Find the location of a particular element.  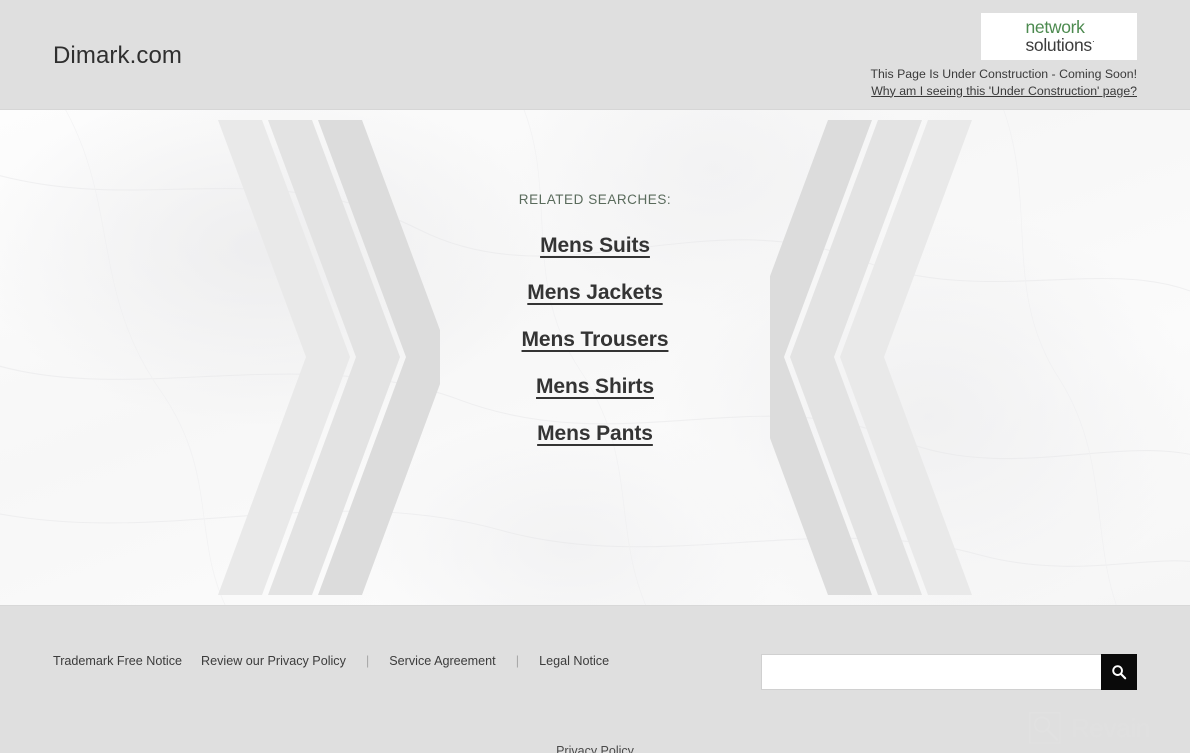

search-input is located at coordinates (931, 672).